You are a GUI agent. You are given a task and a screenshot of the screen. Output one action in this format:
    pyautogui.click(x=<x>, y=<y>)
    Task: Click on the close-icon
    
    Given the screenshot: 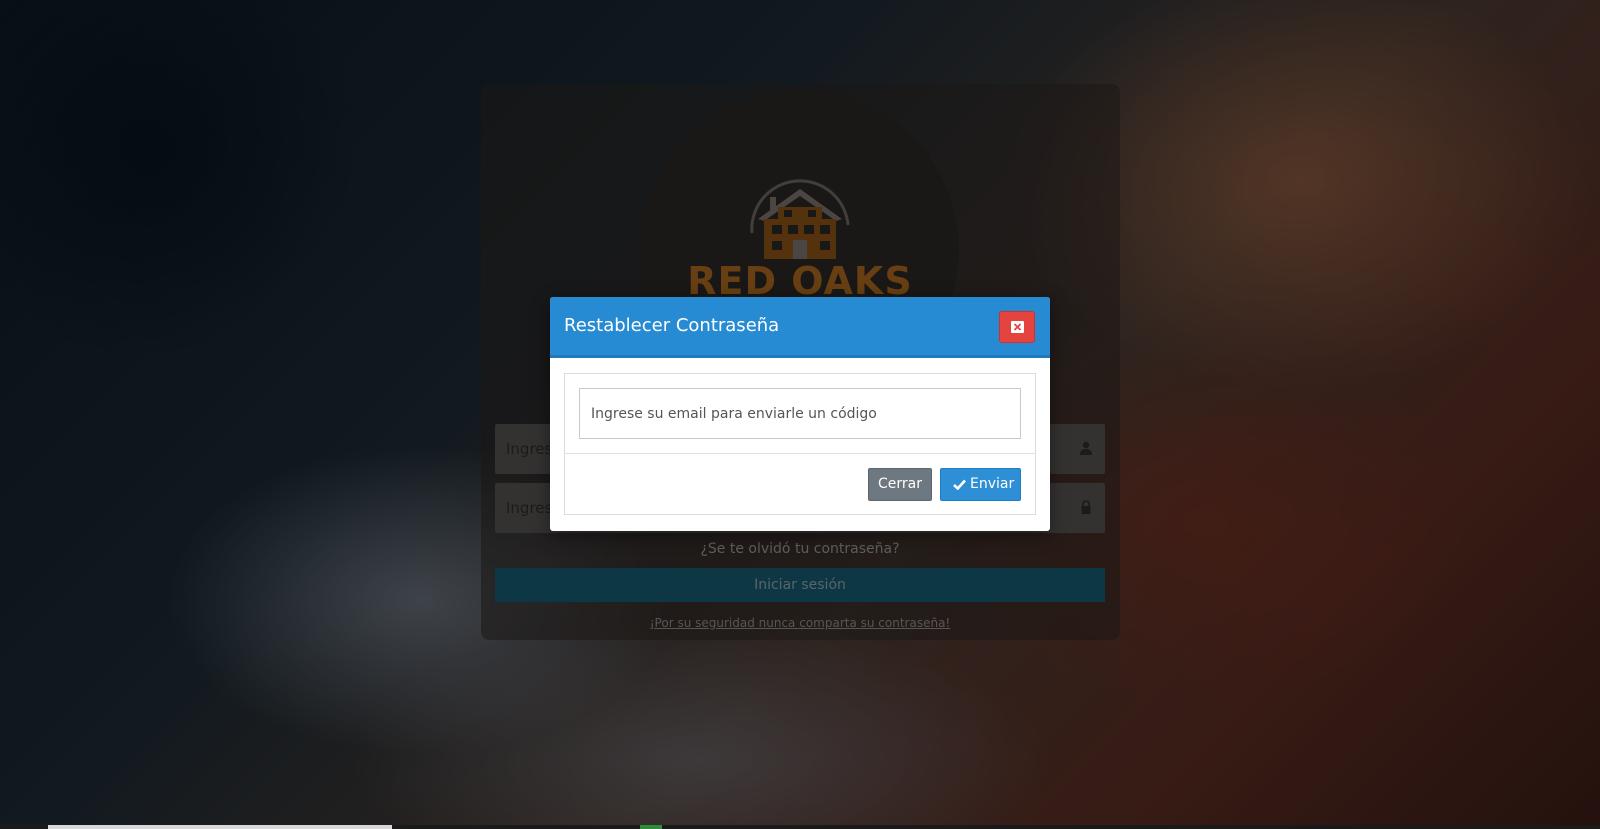 What is the action you would take?
    pyautogui.click(x=1017, y=327)
    